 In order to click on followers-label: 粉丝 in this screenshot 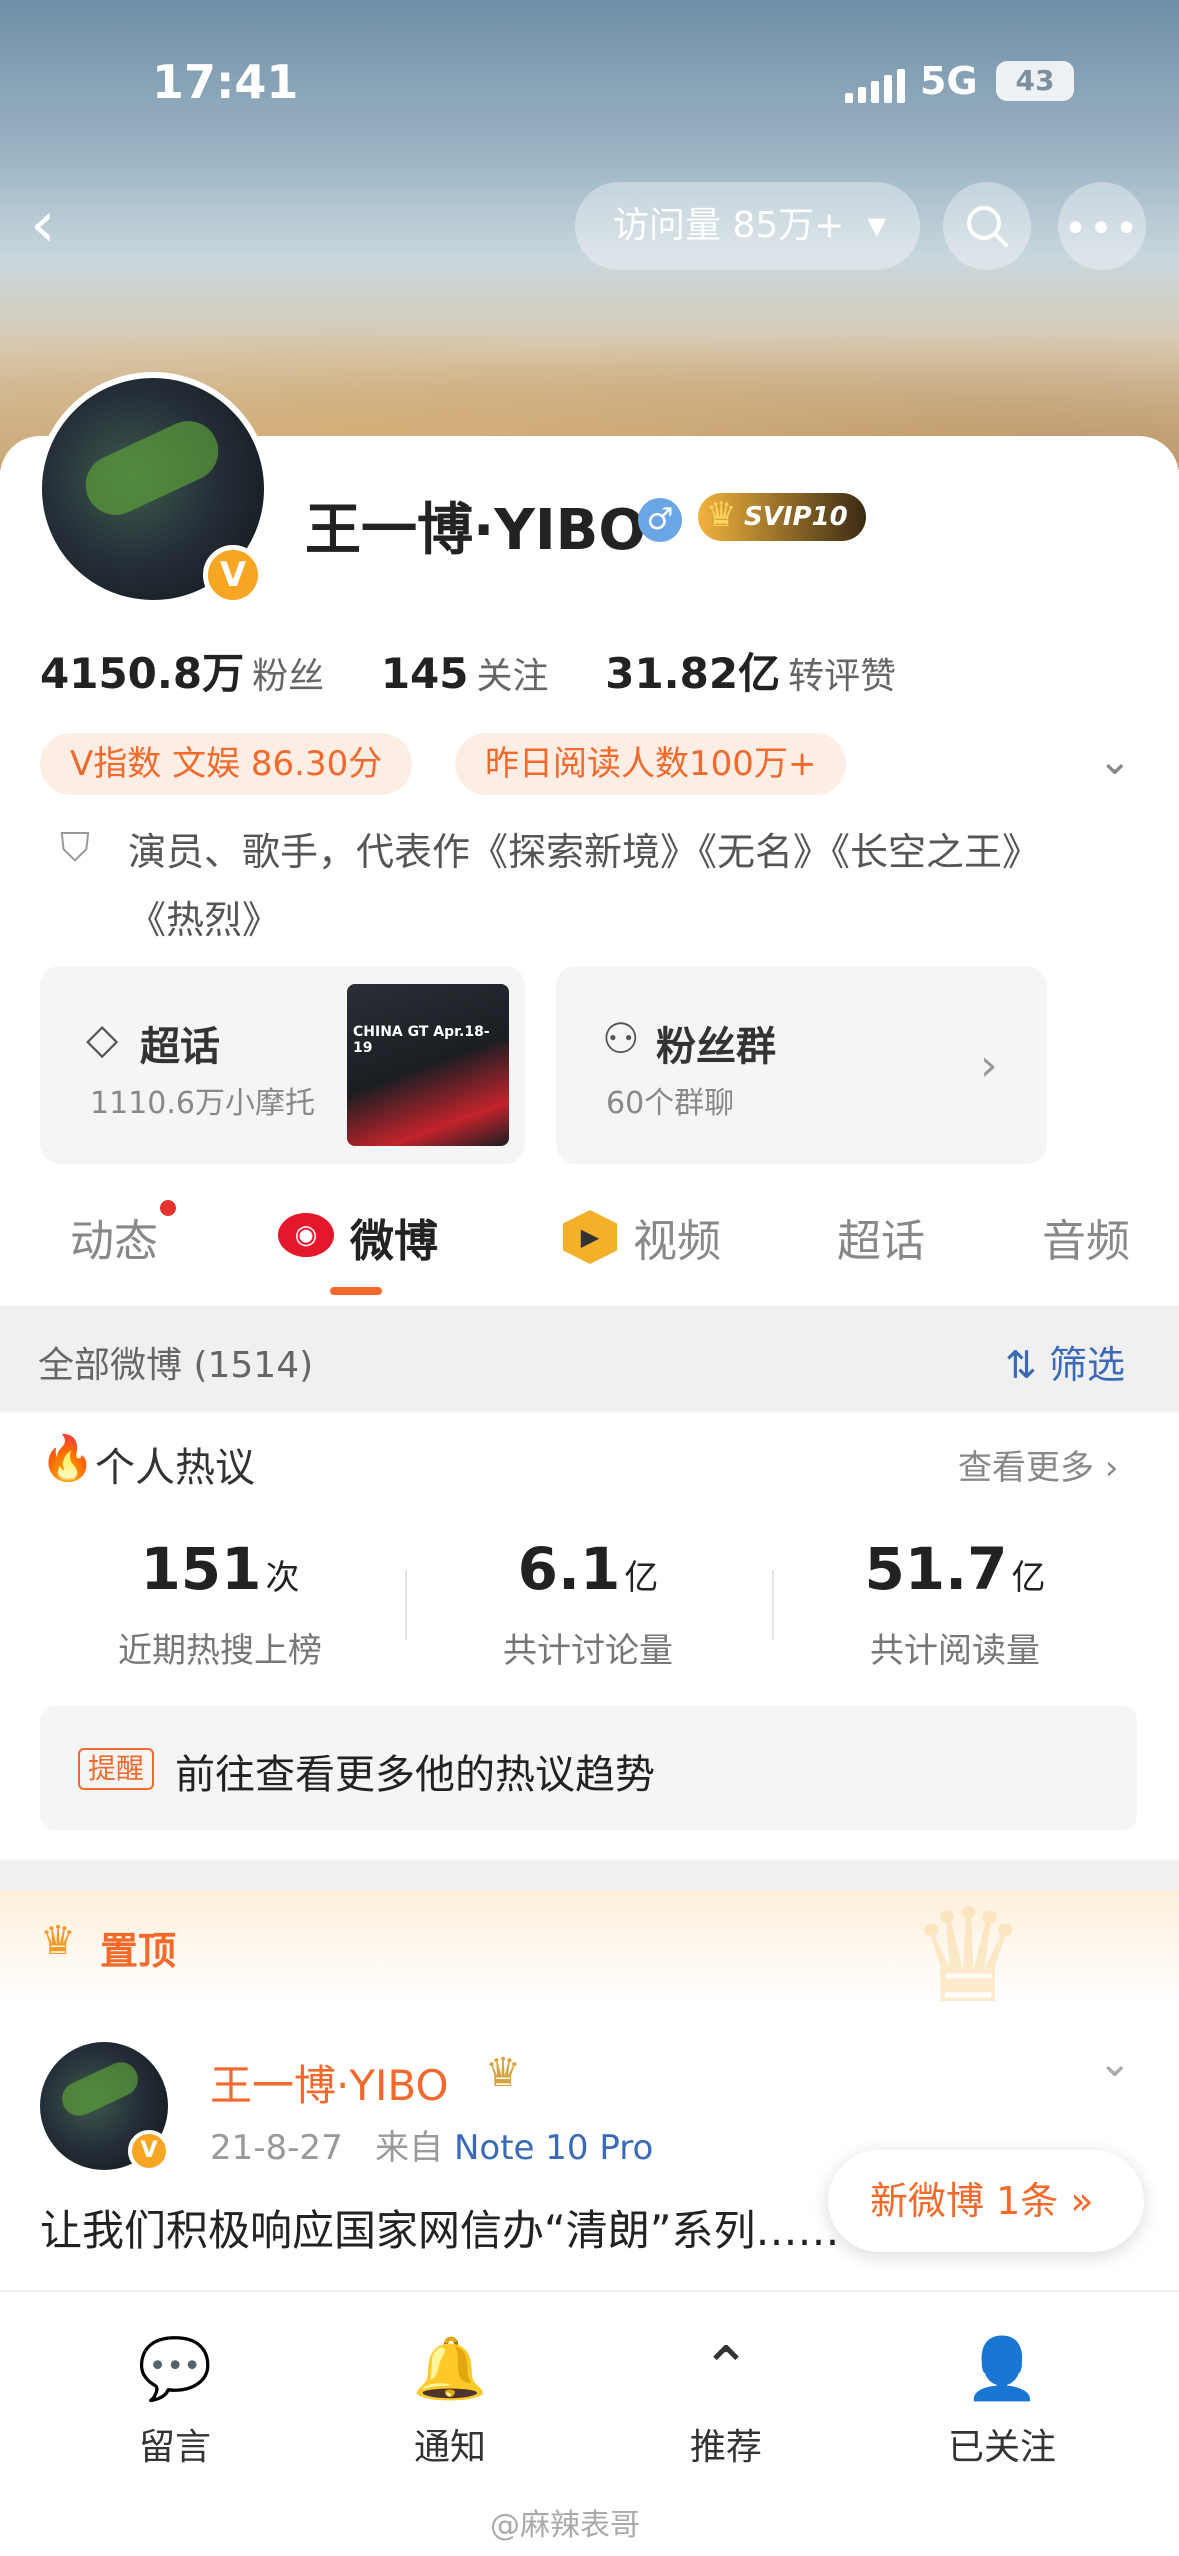, I will do `click(288, 676)`.